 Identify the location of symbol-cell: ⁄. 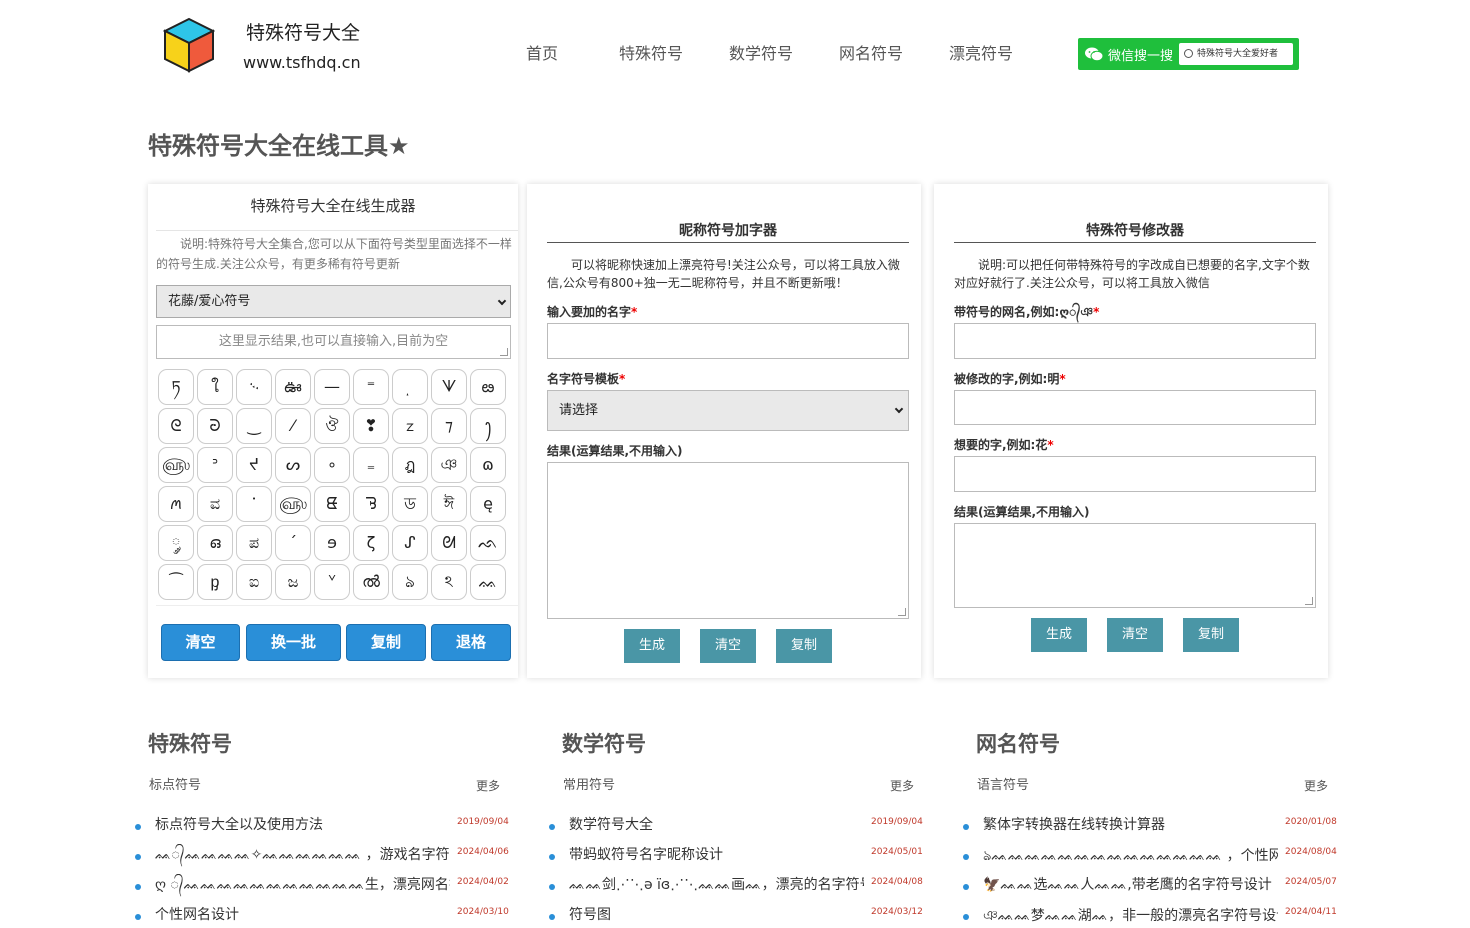
(293, 426).